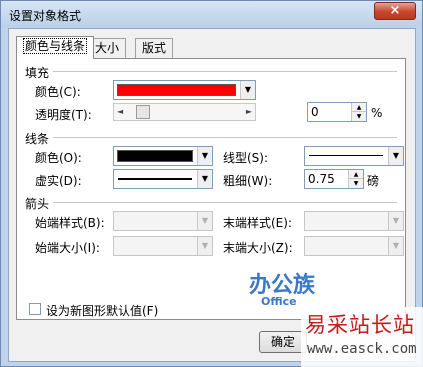  Describe the element at coordinates (248, 181) in the screenshot. I see `weight-label: 粗细(W):` at that location.